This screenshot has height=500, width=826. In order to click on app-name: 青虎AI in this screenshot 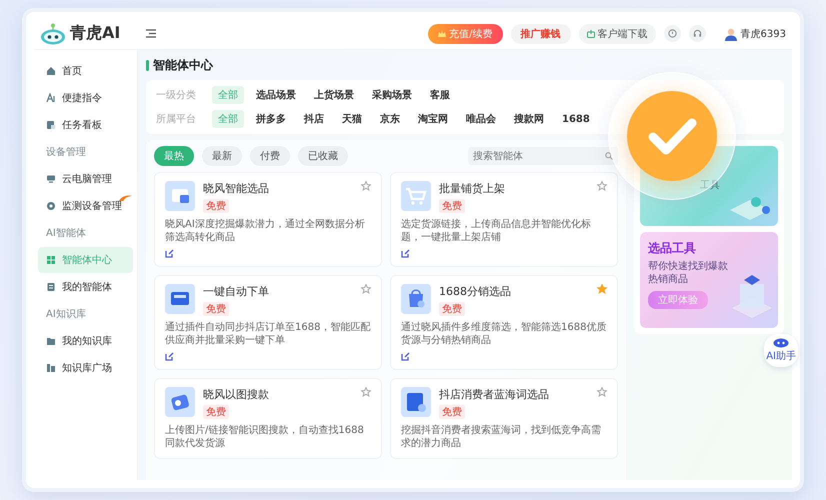, I will do `click(95, 33)`.